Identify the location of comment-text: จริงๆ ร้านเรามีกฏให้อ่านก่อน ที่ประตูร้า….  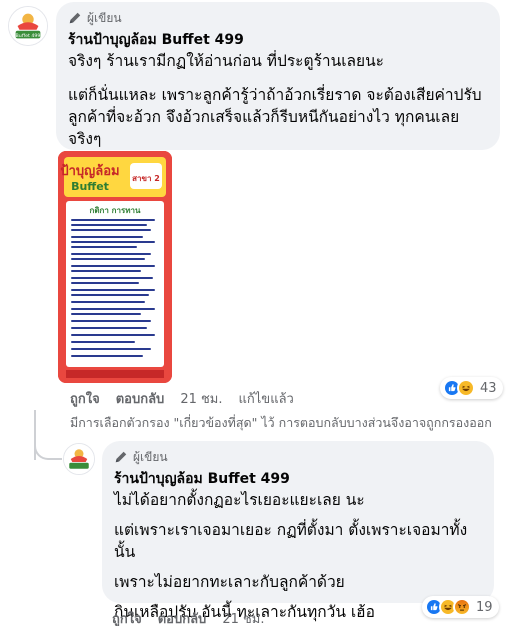
(278, 100).